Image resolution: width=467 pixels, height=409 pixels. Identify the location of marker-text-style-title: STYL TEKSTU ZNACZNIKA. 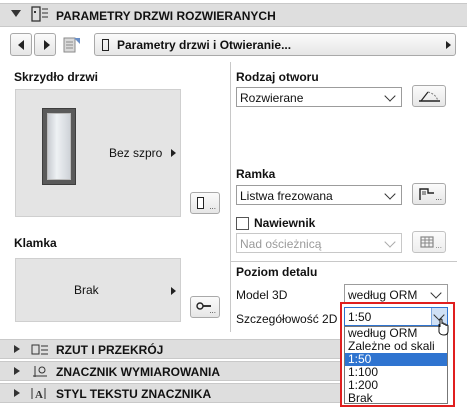
(134, 394).